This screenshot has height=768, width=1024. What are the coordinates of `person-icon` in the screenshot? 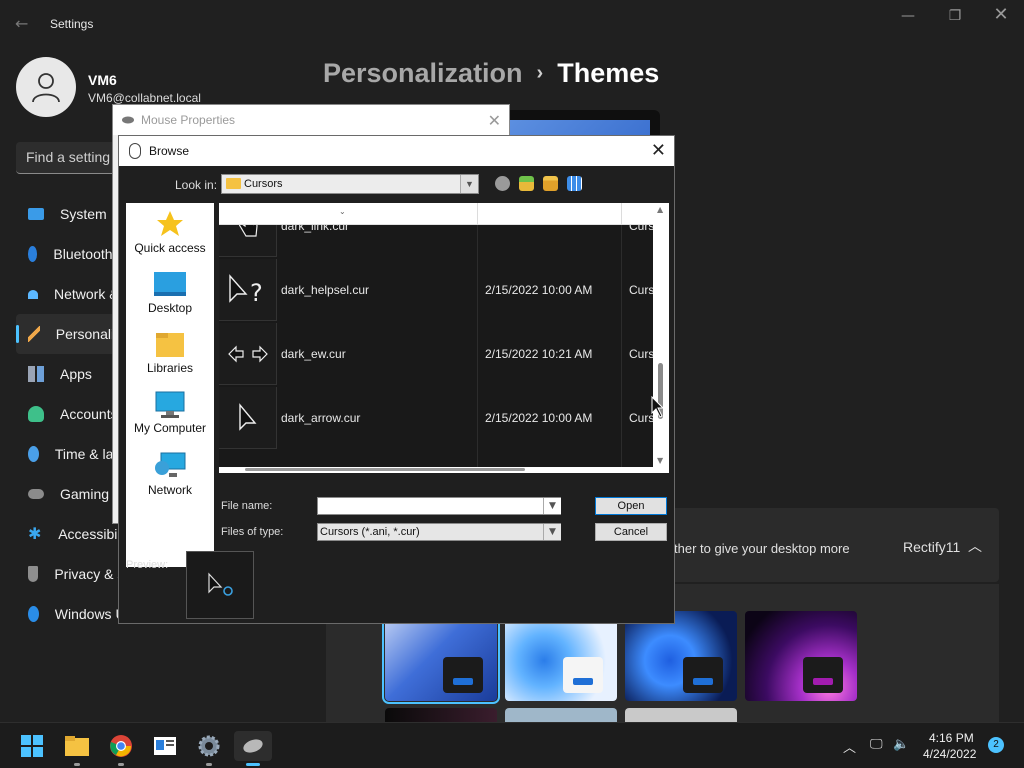 It's located at (36, 414).